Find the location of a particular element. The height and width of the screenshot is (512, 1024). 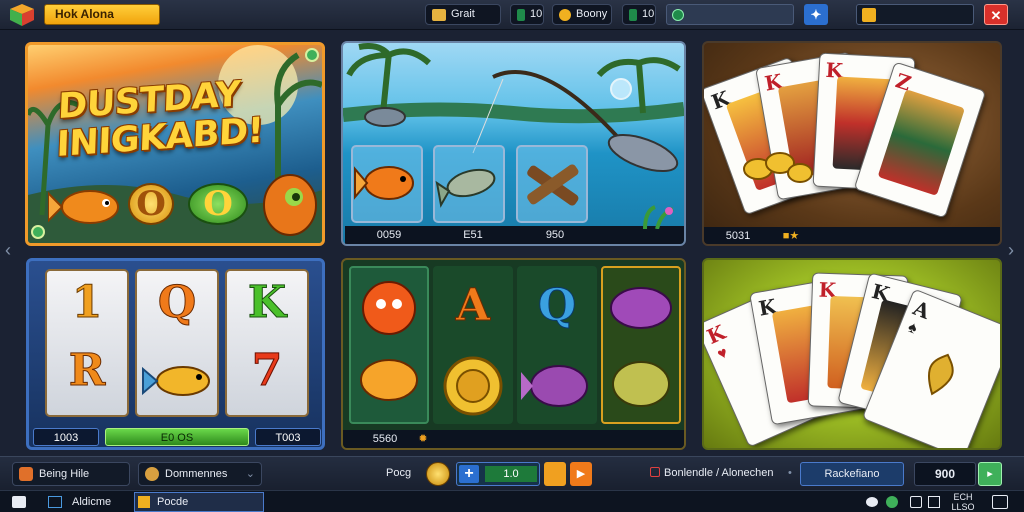

game-tile-slot-machine: 1 R Q K 7 1003 E0 OS T003 is located at coordinates (175, 354).